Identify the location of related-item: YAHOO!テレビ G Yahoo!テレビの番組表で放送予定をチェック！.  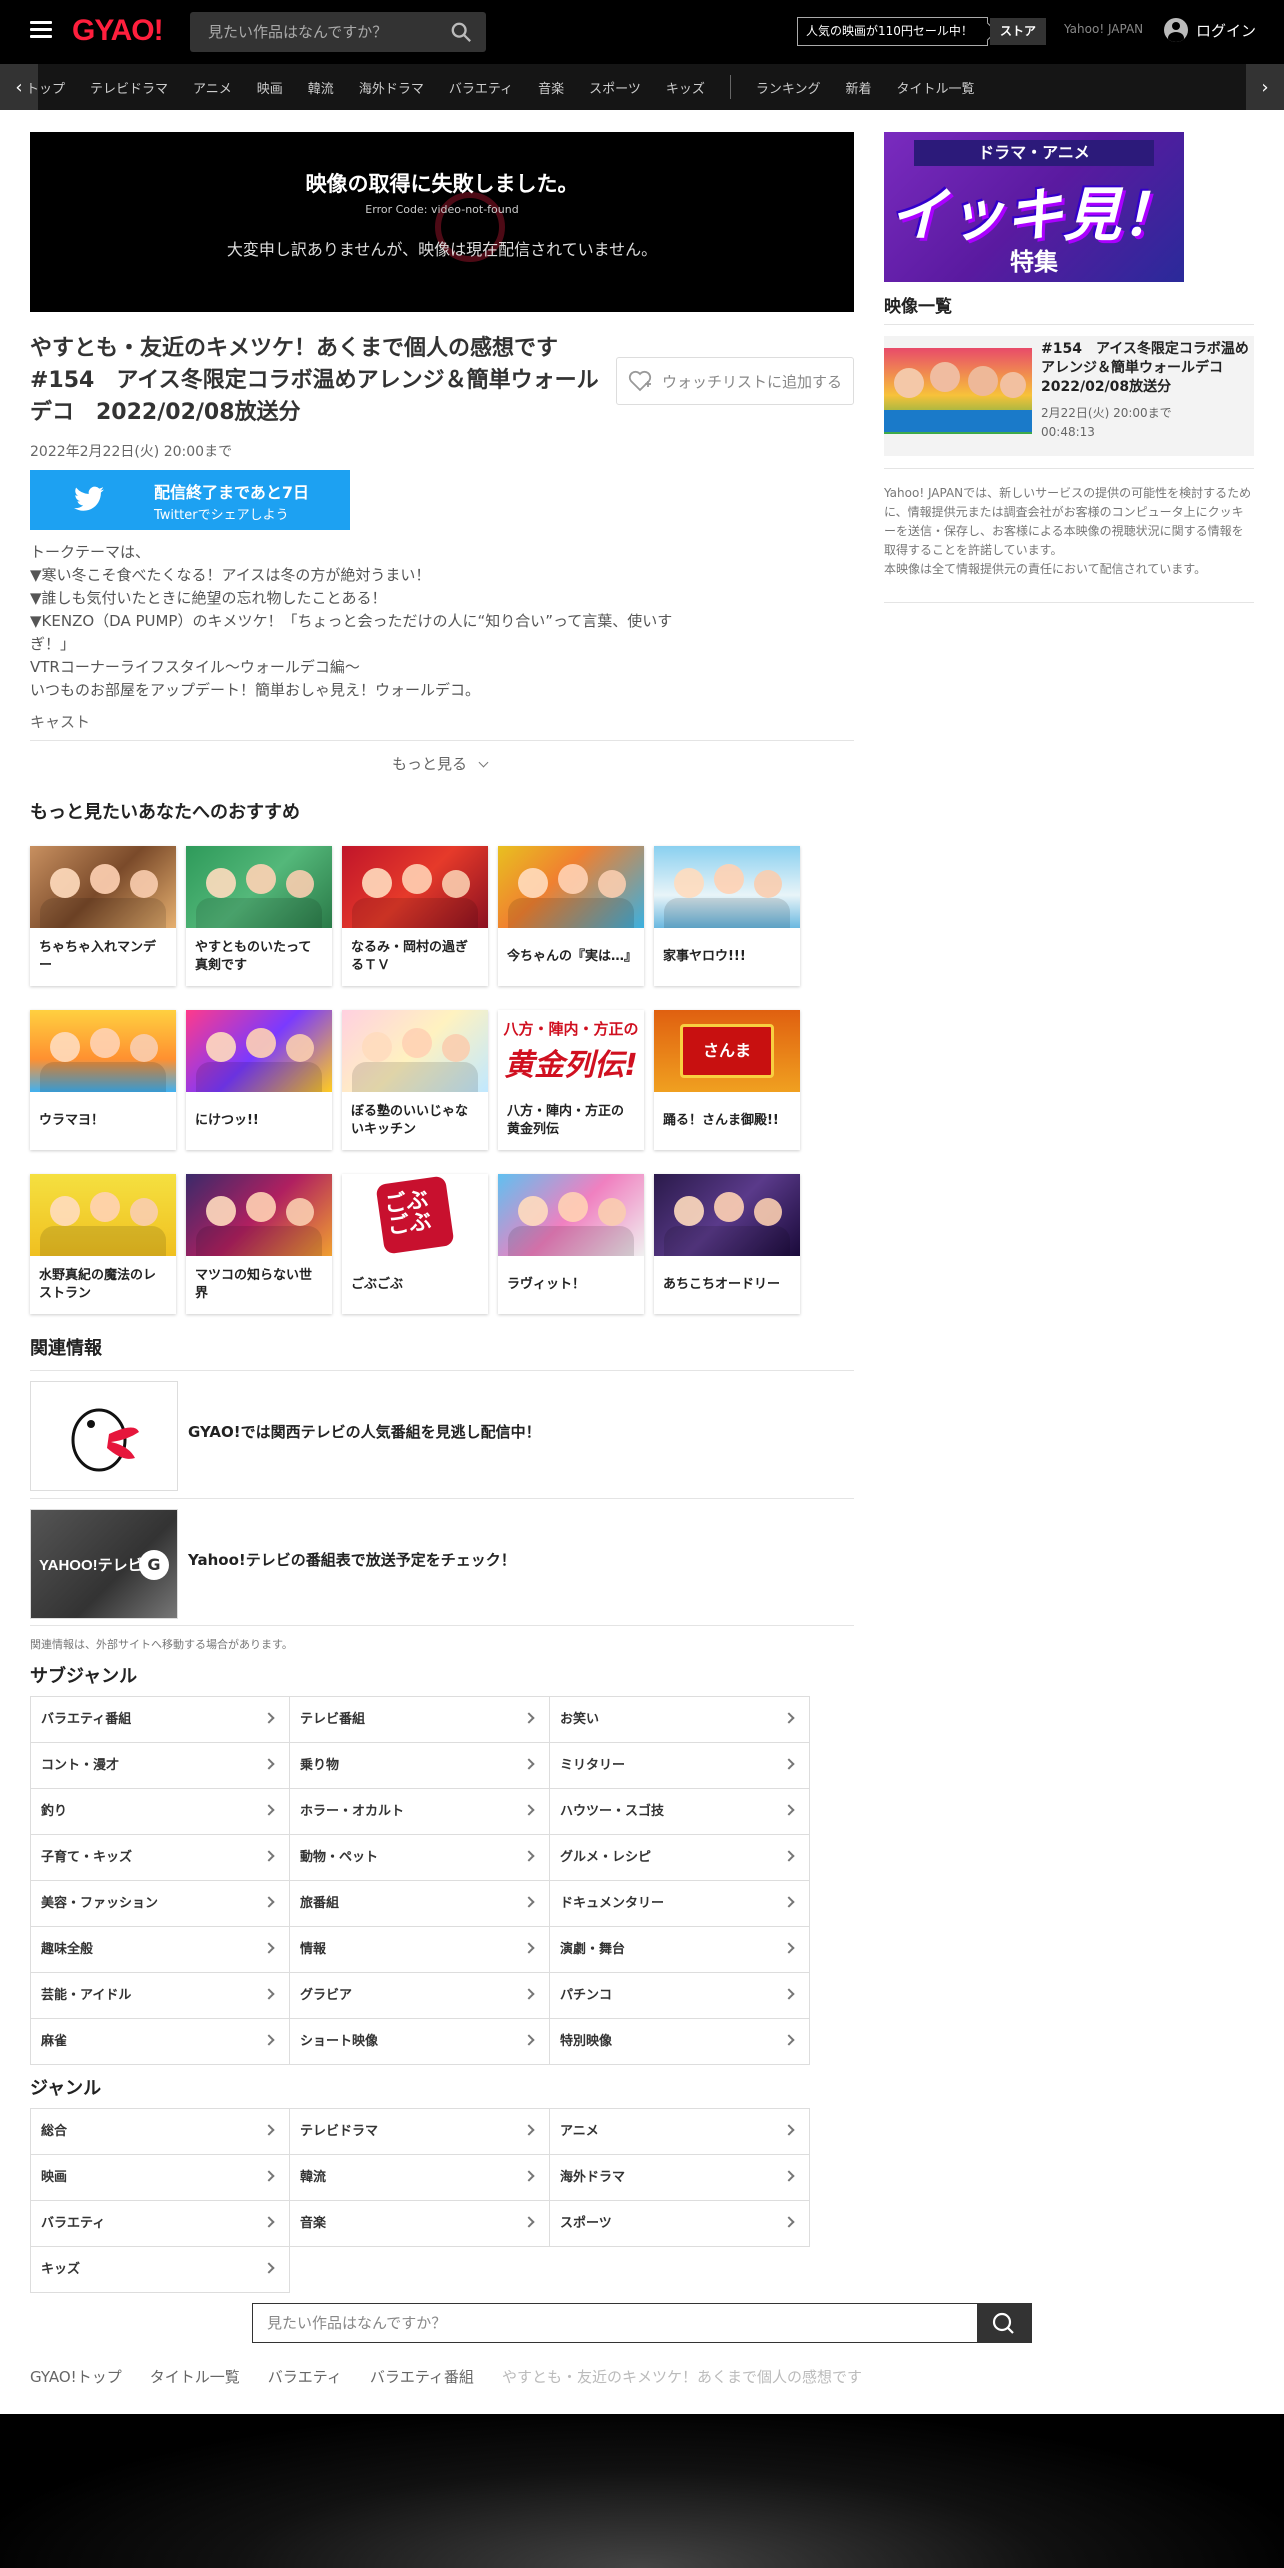
(442, 1562).